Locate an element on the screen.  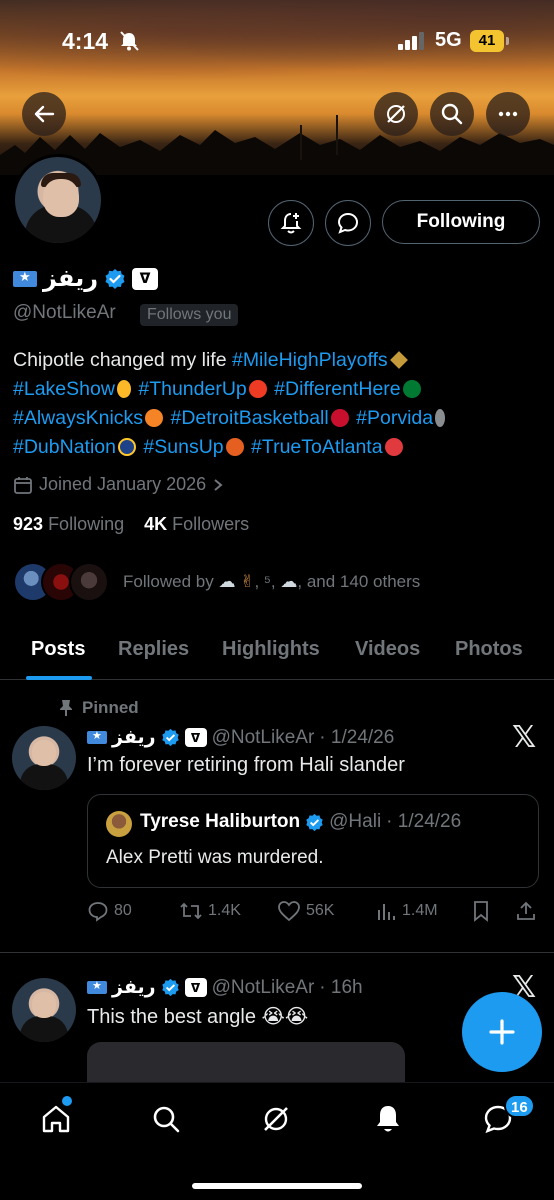
post-header: ريفز ᐁ @NotLikeAr · 16h is located at coordinates (225, 987).